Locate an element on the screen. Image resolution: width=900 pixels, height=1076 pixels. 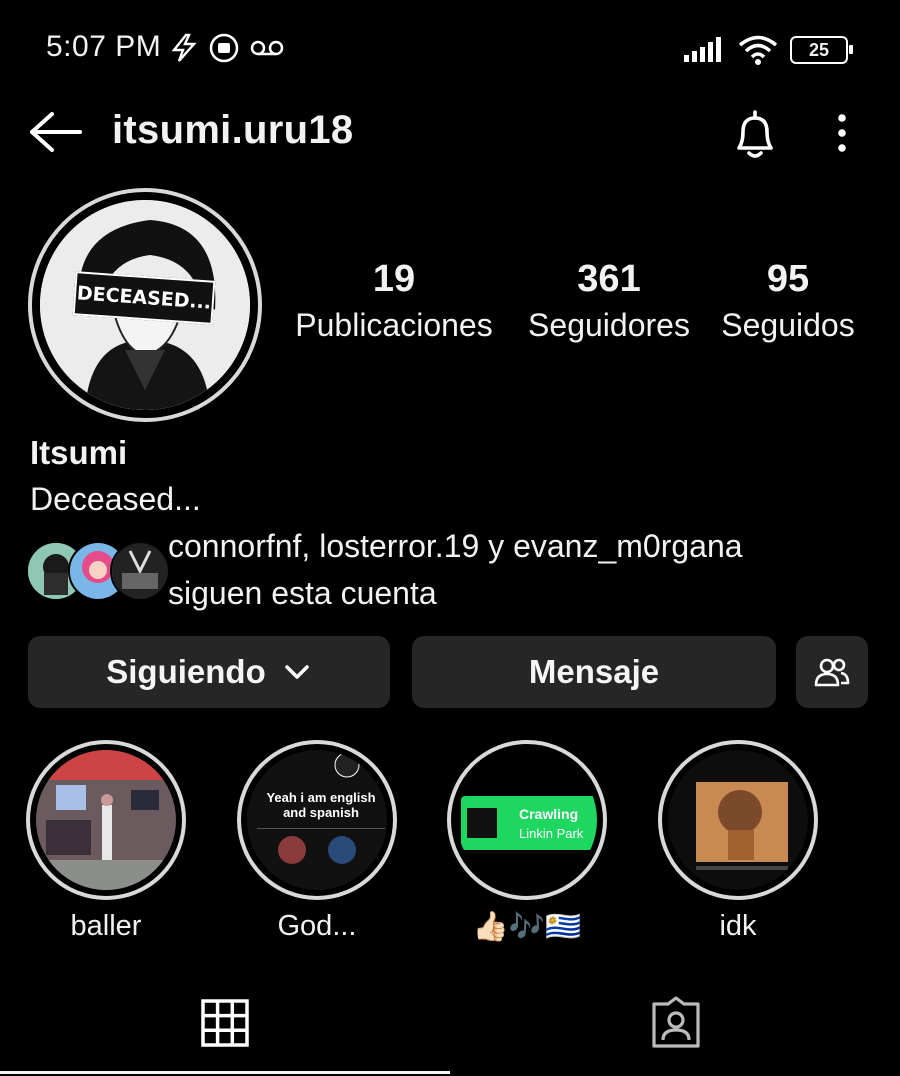
status-right-icons: 25 is located at coordinates (768, 50).